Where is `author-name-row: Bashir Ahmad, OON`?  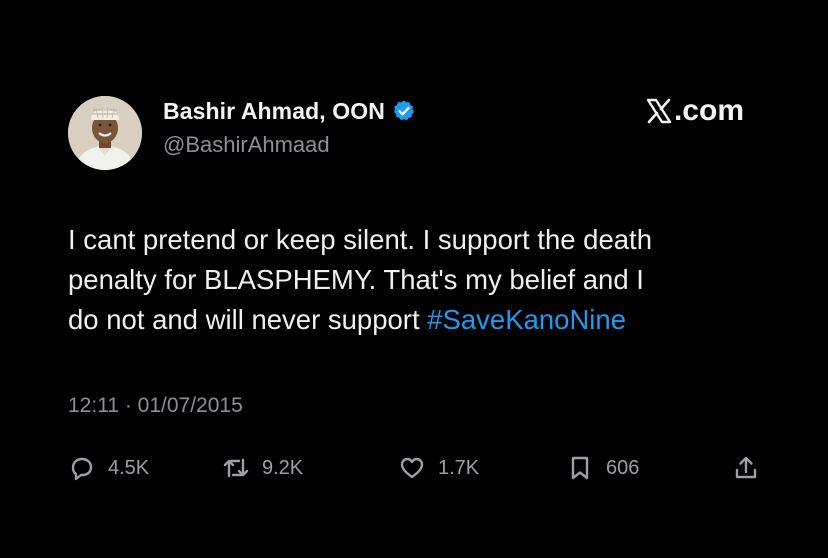
author-name-row: Bashir Ahmad, OON is located at coordinates (289, 111).